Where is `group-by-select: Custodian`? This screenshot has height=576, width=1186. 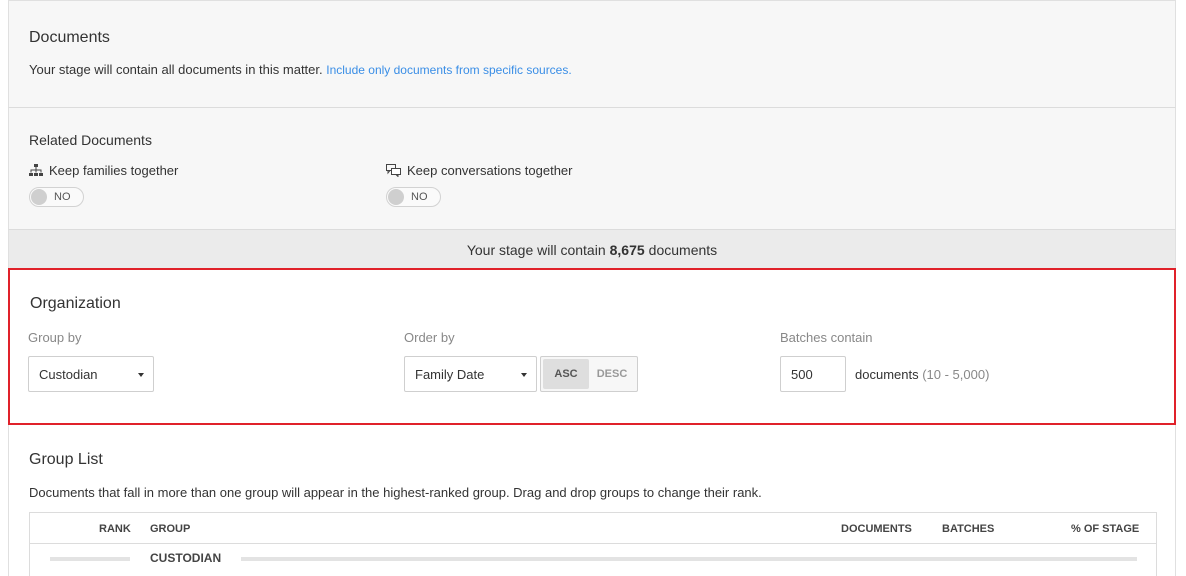
group-by-select: Custodian is located at coordinates (91, 374).